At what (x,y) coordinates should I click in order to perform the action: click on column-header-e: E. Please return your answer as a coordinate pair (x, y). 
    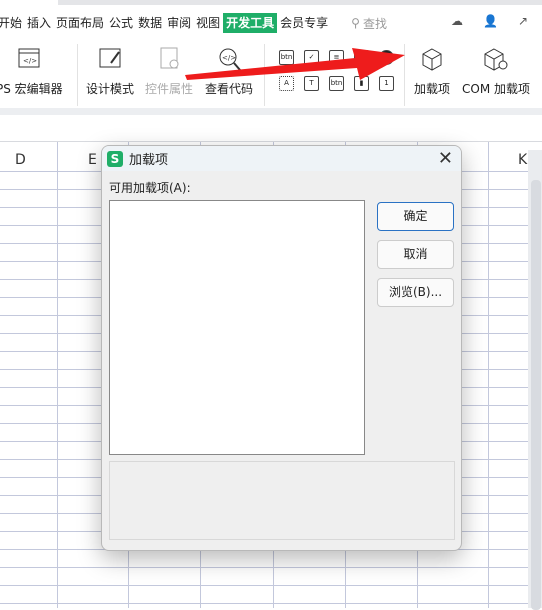
    Looking at the image, I should click on (92, 160).